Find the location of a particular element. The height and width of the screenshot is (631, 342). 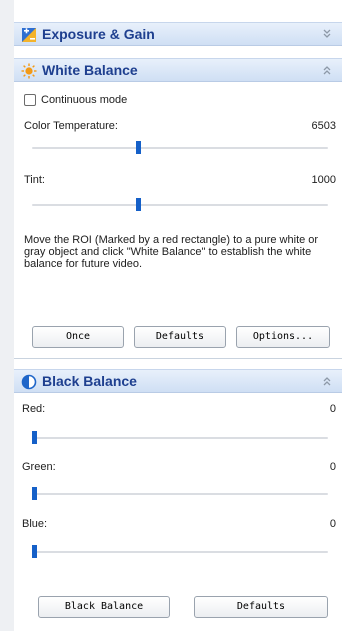

black-balance-defaults-button: Defaults is located at coordinates (261, 607).